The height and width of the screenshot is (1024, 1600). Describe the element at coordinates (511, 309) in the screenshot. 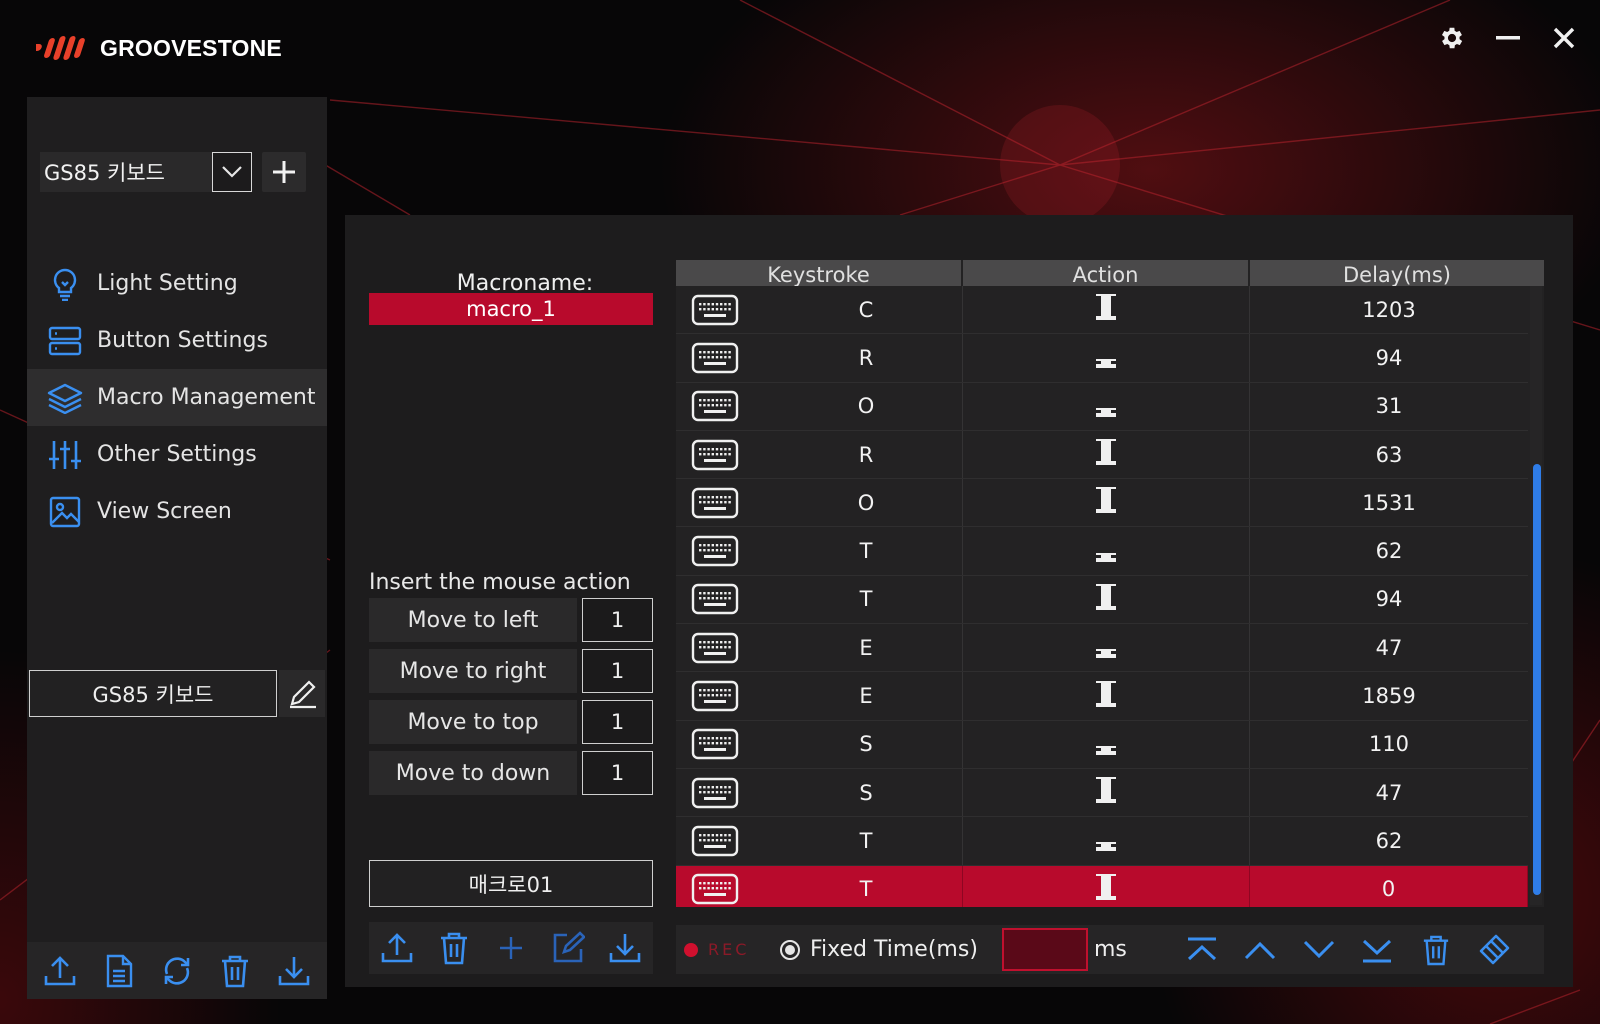

I see `macroname-input: macro_1` at that location.